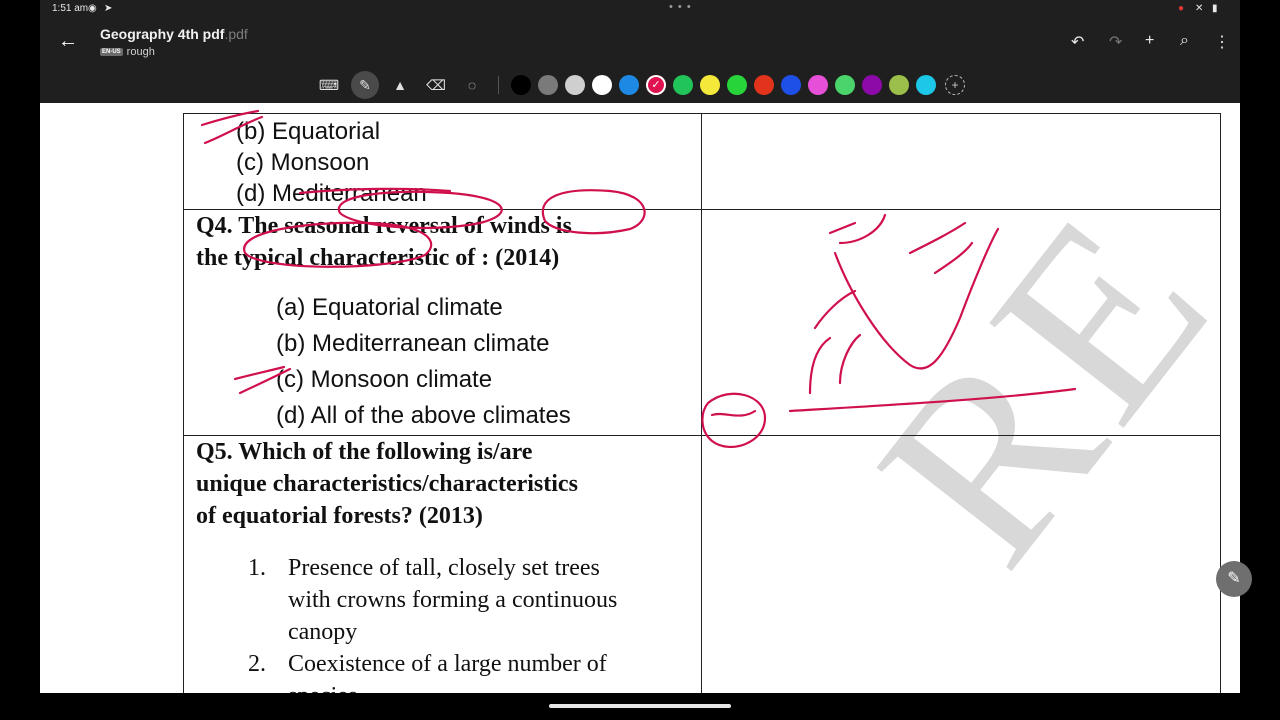 This screenshot has height=720, width=1280. I want to click on document-title: Geography 4th pdf.pdf, so click(174, 34).